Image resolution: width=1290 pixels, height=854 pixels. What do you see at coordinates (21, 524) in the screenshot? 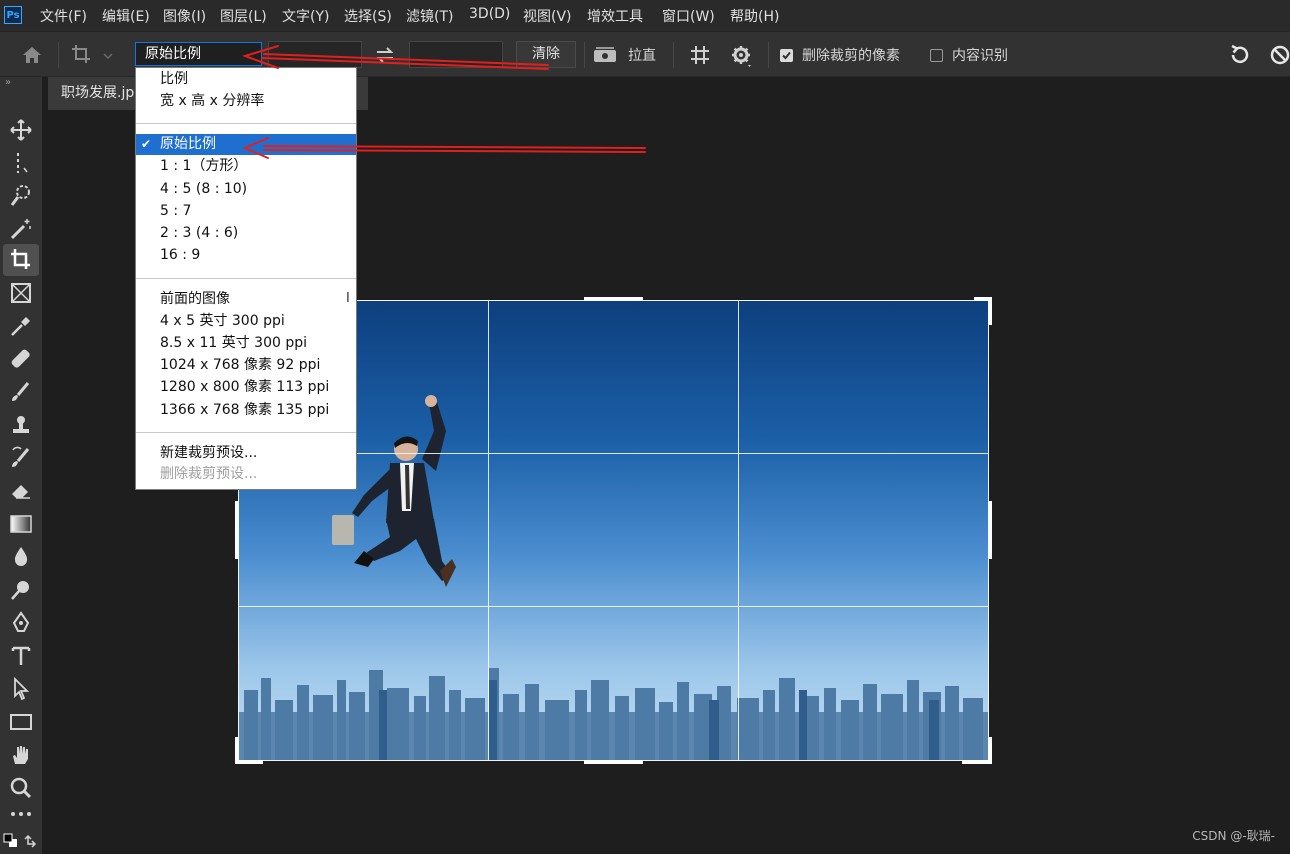
I see `gradient-tool-icon` at bounding box center [21, 524].